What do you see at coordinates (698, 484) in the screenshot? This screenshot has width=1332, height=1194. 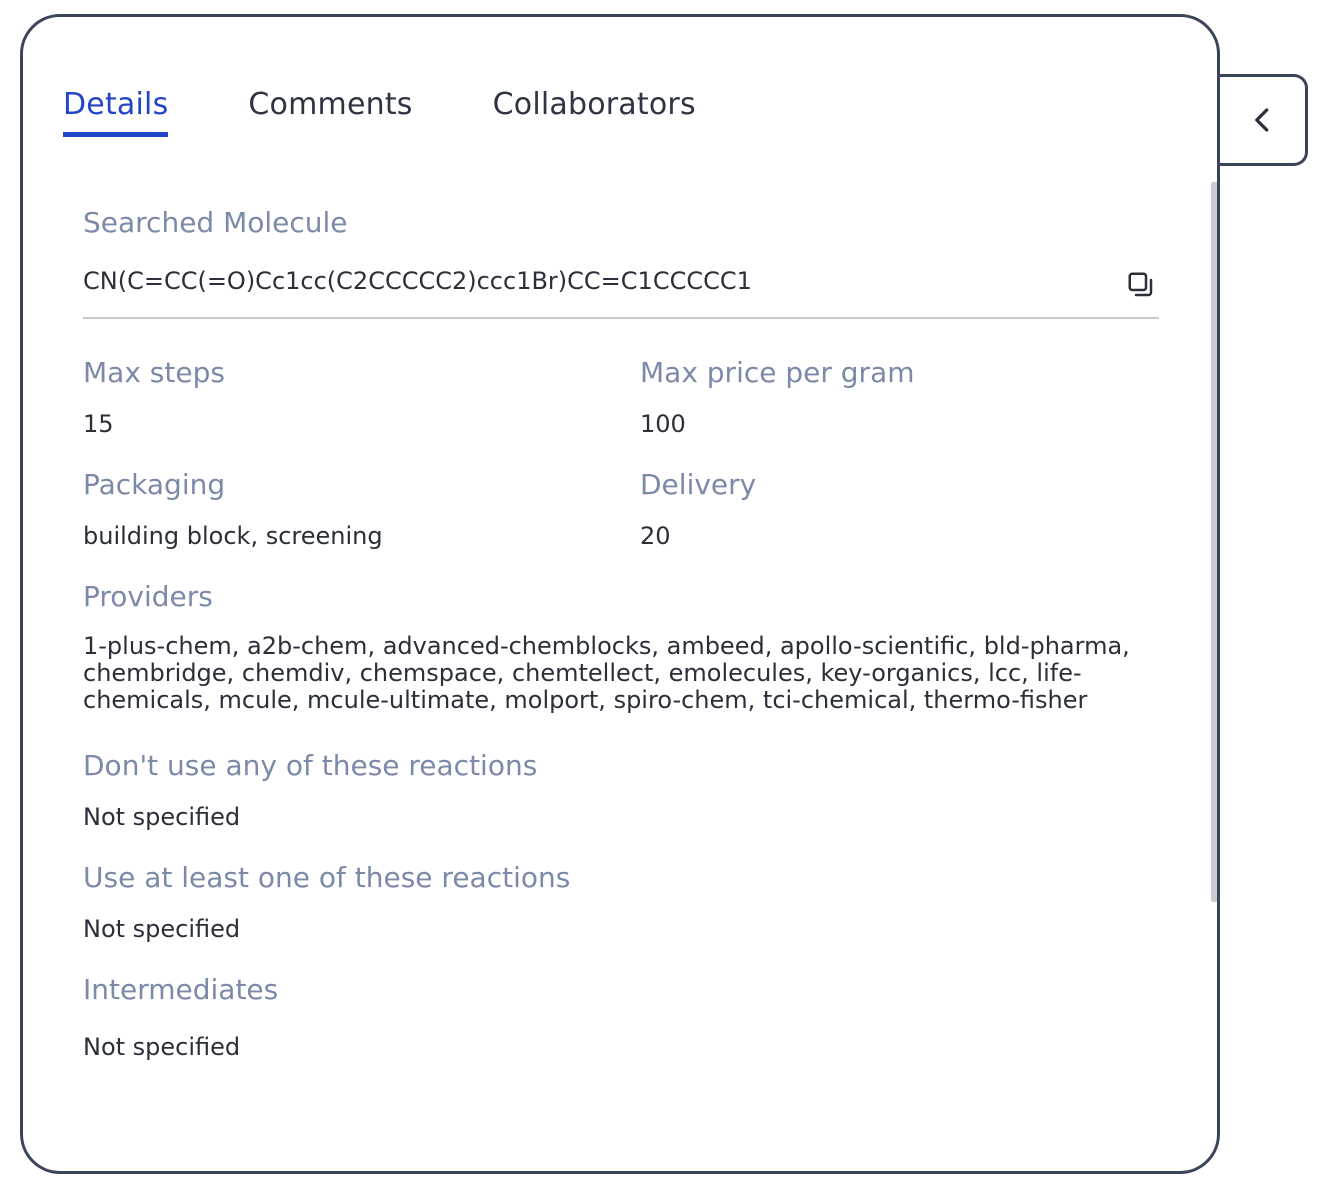 I see `delivery-label: Delivery` at bounding box center [698, 484].